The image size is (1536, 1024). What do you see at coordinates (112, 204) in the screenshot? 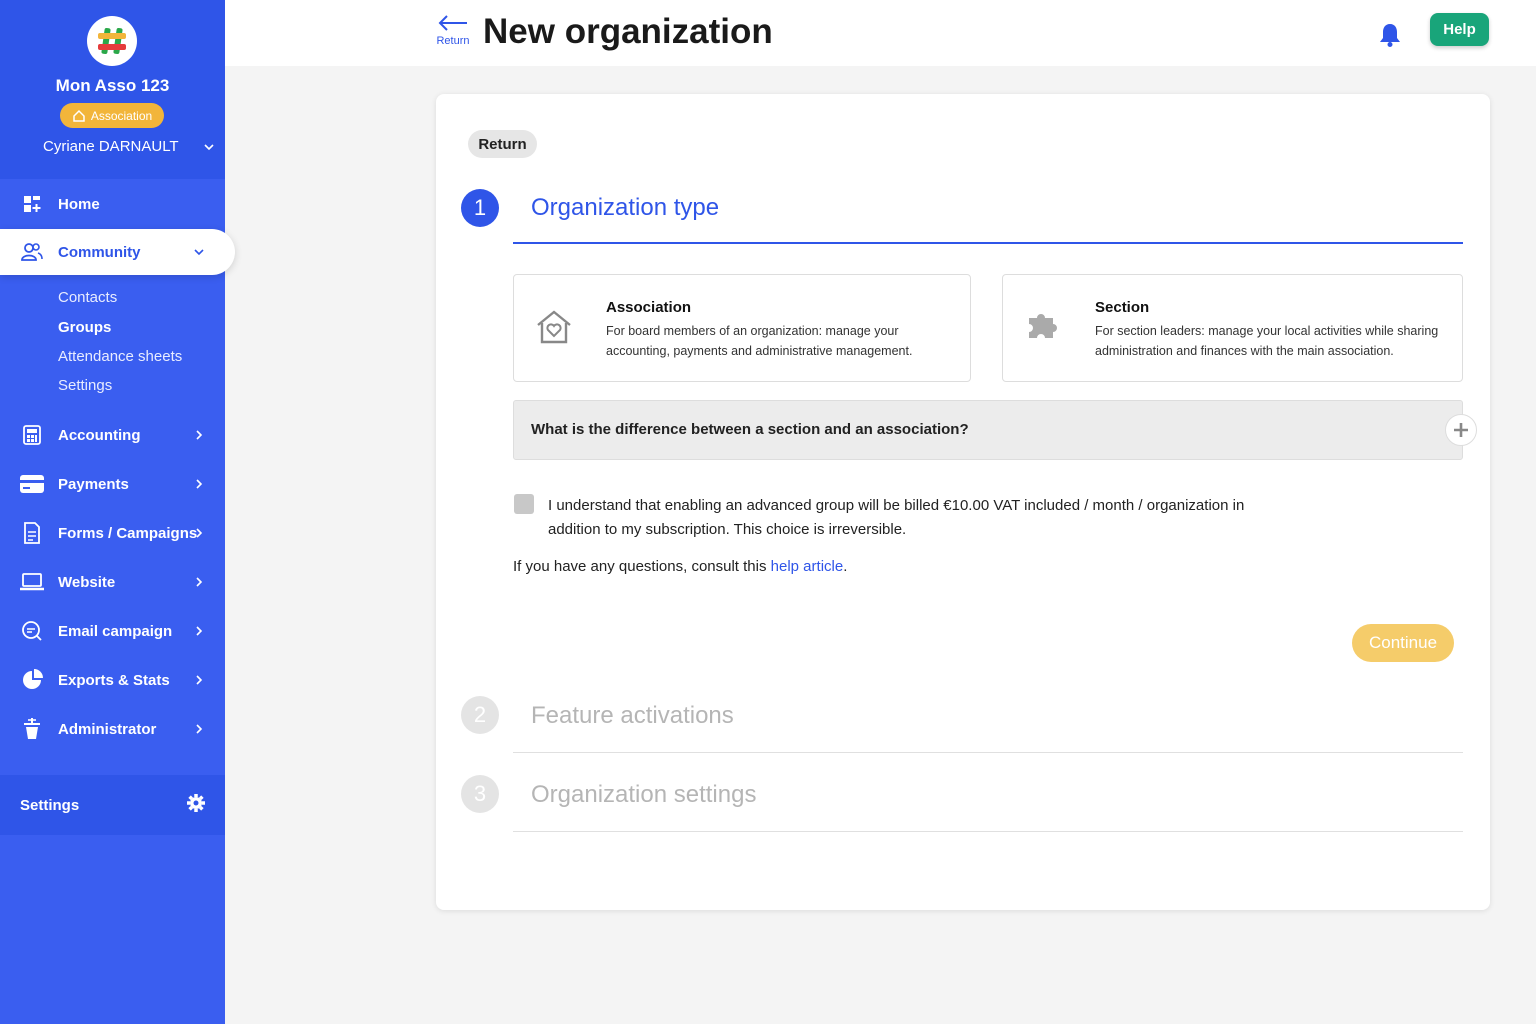
I see `nav-home: Home` at bounding box center [112, 204].